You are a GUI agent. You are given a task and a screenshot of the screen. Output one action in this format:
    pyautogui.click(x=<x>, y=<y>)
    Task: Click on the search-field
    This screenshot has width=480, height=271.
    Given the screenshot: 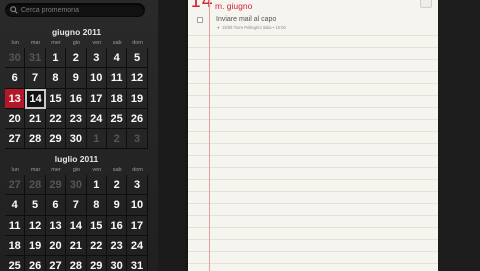 What is the action you would take?
    pyautogui.click(x=75, y=10)
    